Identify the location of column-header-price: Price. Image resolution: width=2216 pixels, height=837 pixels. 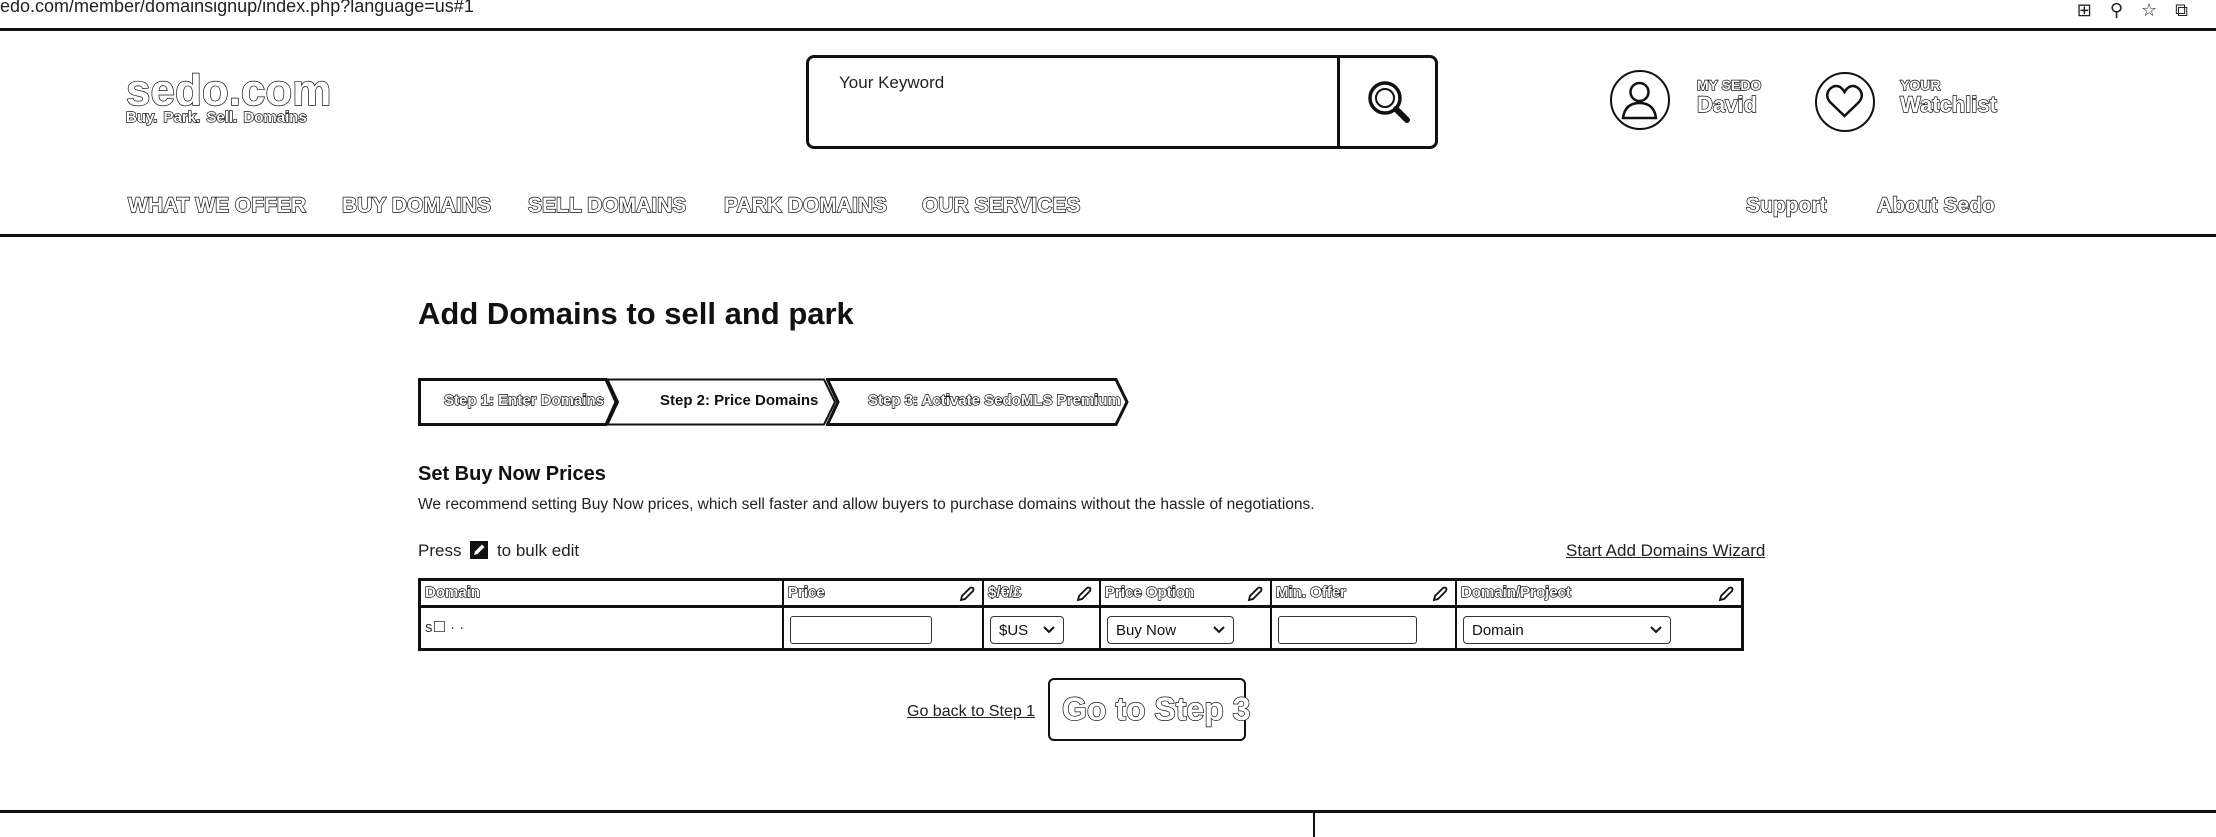
(884, 594).